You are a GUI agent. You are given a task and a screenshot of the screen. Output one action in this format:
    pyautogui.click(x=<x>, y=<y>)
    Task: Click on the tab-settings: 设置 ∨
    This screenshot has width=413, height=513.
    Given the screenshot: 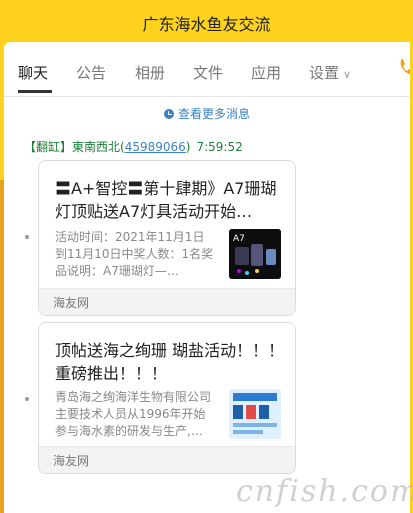 What is the action you would take?
    pyautogui.click(x=330, y=72)
    